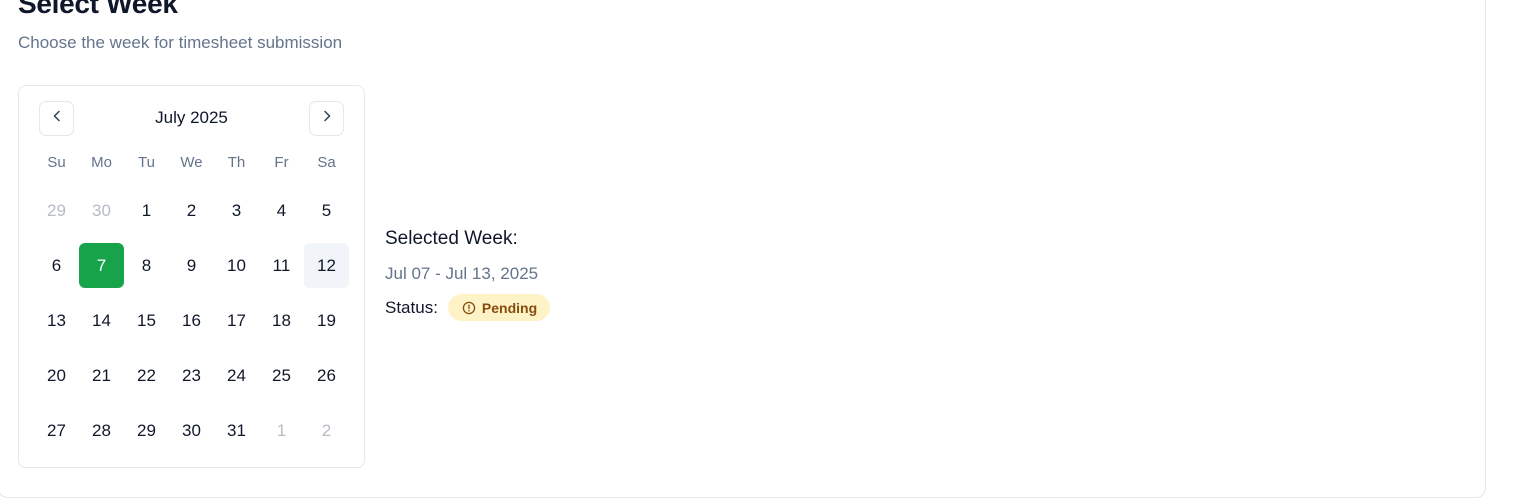 This screenshot has width=1517, height=501. I want to click on day-cell: 13, so click(56, 320).